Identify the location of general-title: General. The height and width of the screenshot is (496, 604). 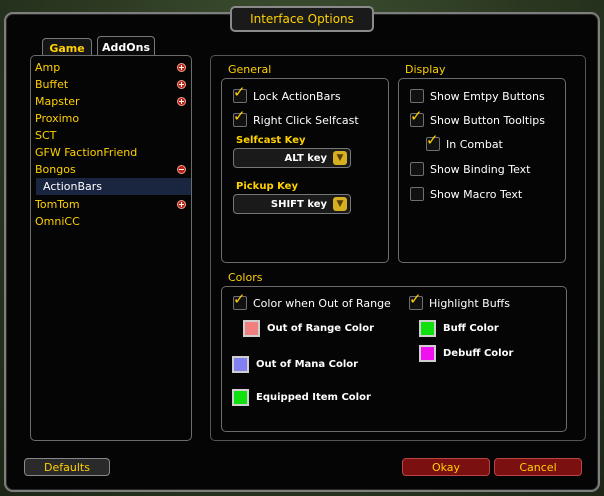
(250, 69).